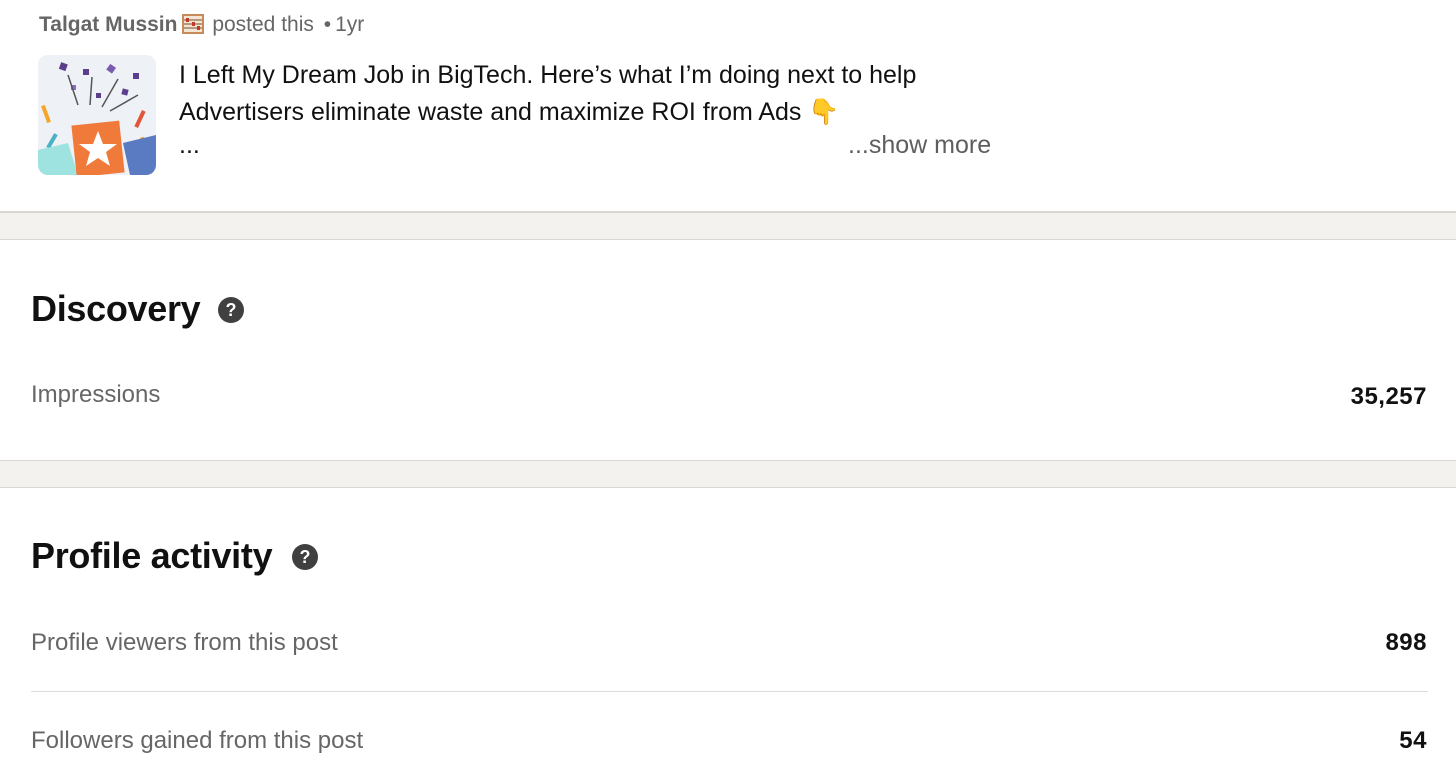  I want to click on post-thumbnail, so click(97, 115).